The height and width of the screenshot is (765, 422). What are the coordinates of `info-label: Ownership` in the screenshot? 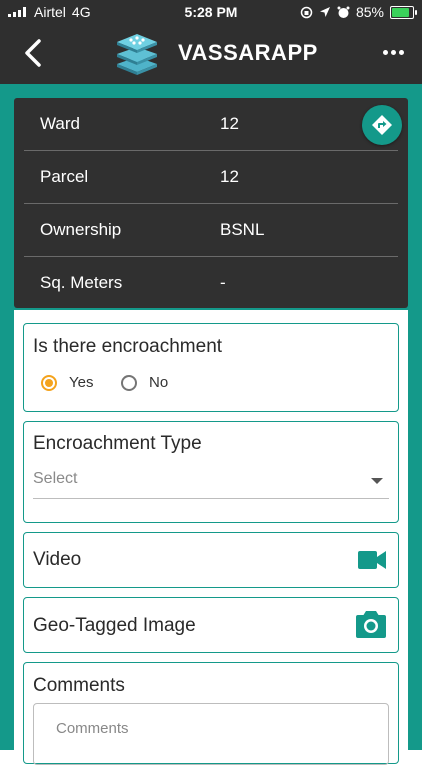 It's located at (81, 229).